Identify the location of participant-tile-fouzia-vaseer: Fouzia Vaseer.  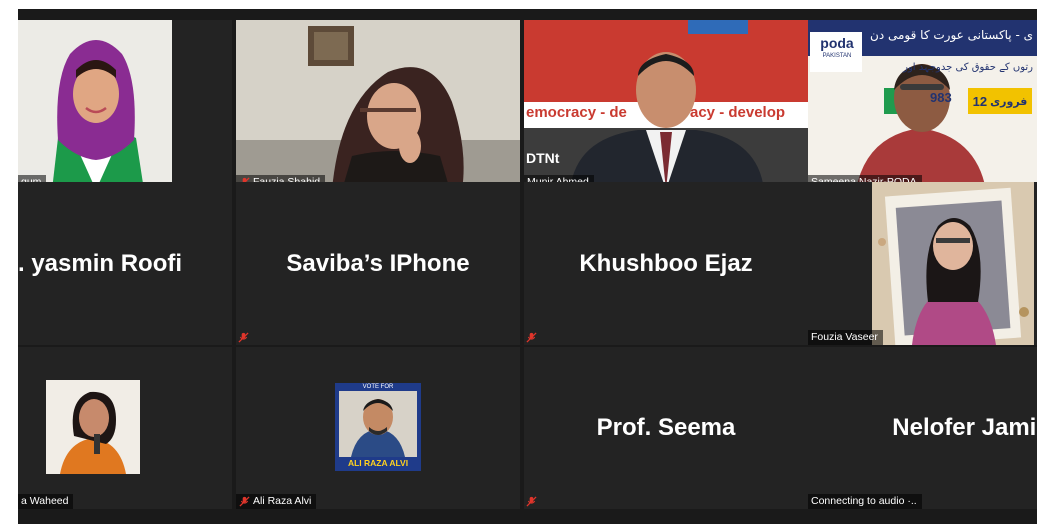
(922, 263).